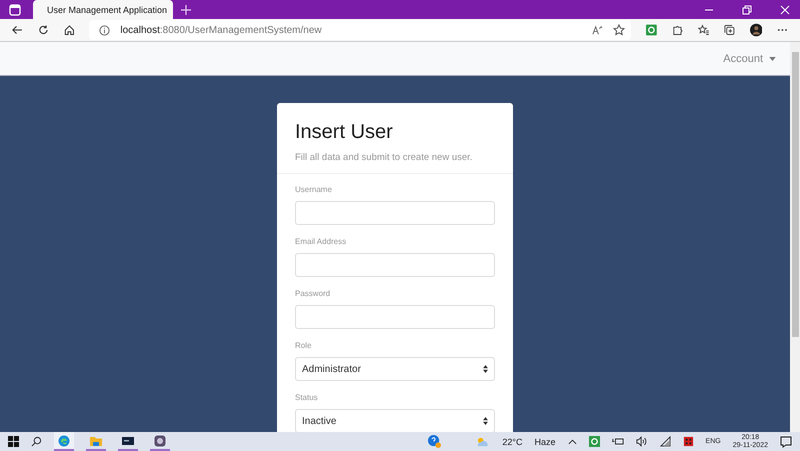 Image resolution: width=800 pixels, height=451 pixels. What do you see at coordinates (598, 30) in the screenshot?
I see `read-aloud-icon` at bounding box center [598, 30].